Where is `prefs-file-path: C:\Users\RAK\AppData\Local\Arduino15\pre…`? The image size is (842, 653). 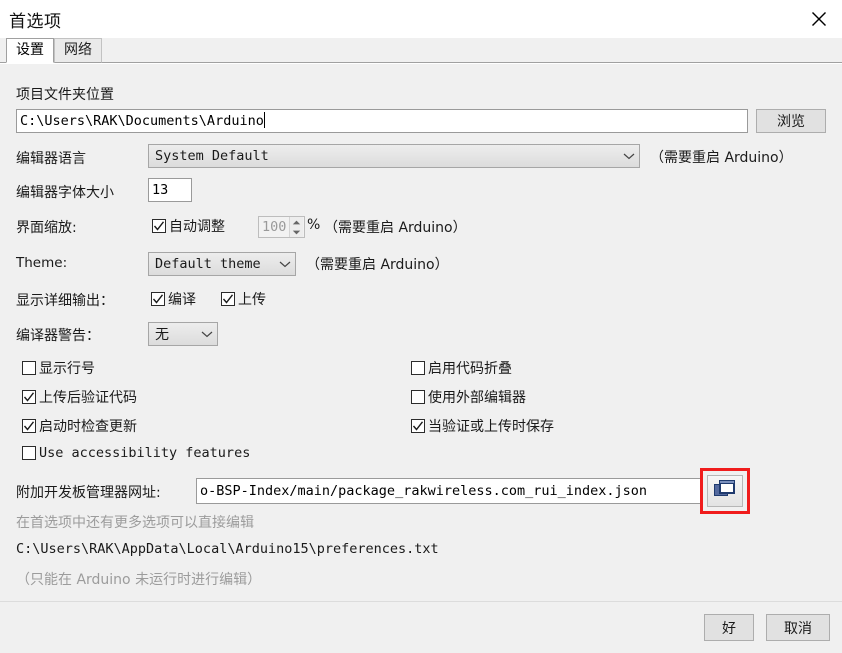
prefs-file-path: C:\Users\RAK\AppData\Local\Arduino15\pre… is located at coordinates (227, 549).